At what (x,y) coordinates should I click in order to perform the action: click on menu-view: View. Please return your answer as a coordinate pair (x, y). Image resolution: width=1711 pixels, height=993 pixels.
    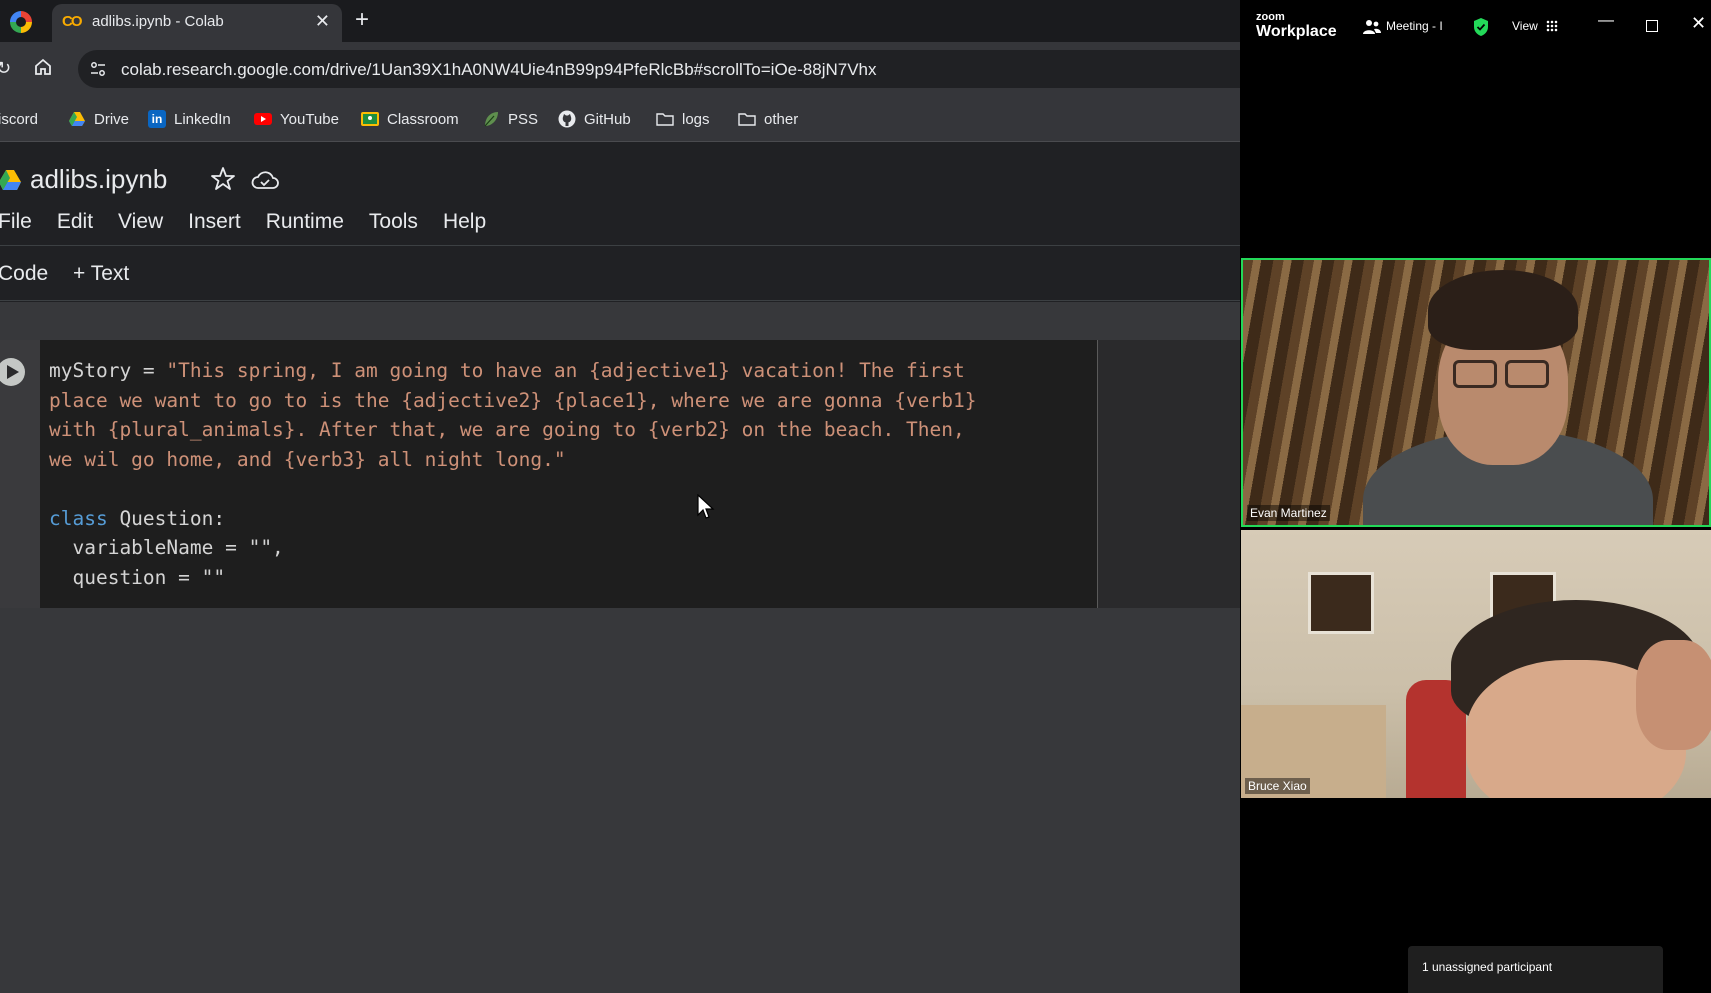
    Looking at the image, I should click on (140, 225).